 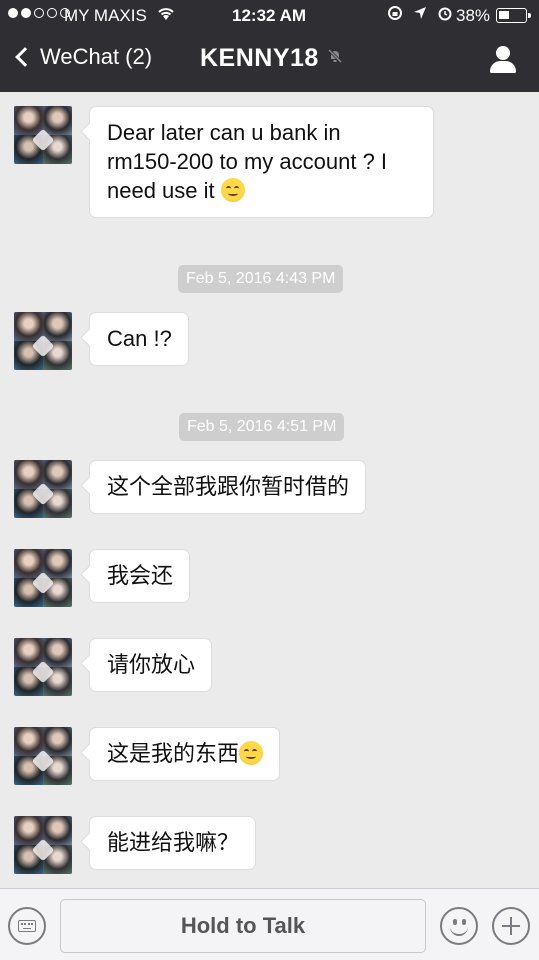 What do you see at coordinates (503, 61) in the screenshot?
I see `person-icon` at bounding box center [503, 61].